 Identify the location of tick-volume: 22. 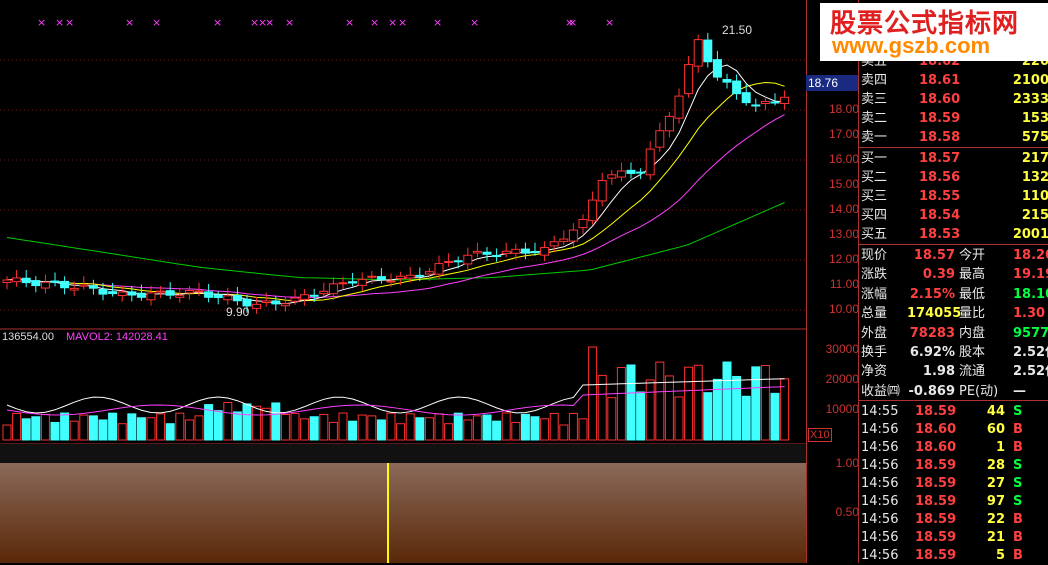
(995, 519).